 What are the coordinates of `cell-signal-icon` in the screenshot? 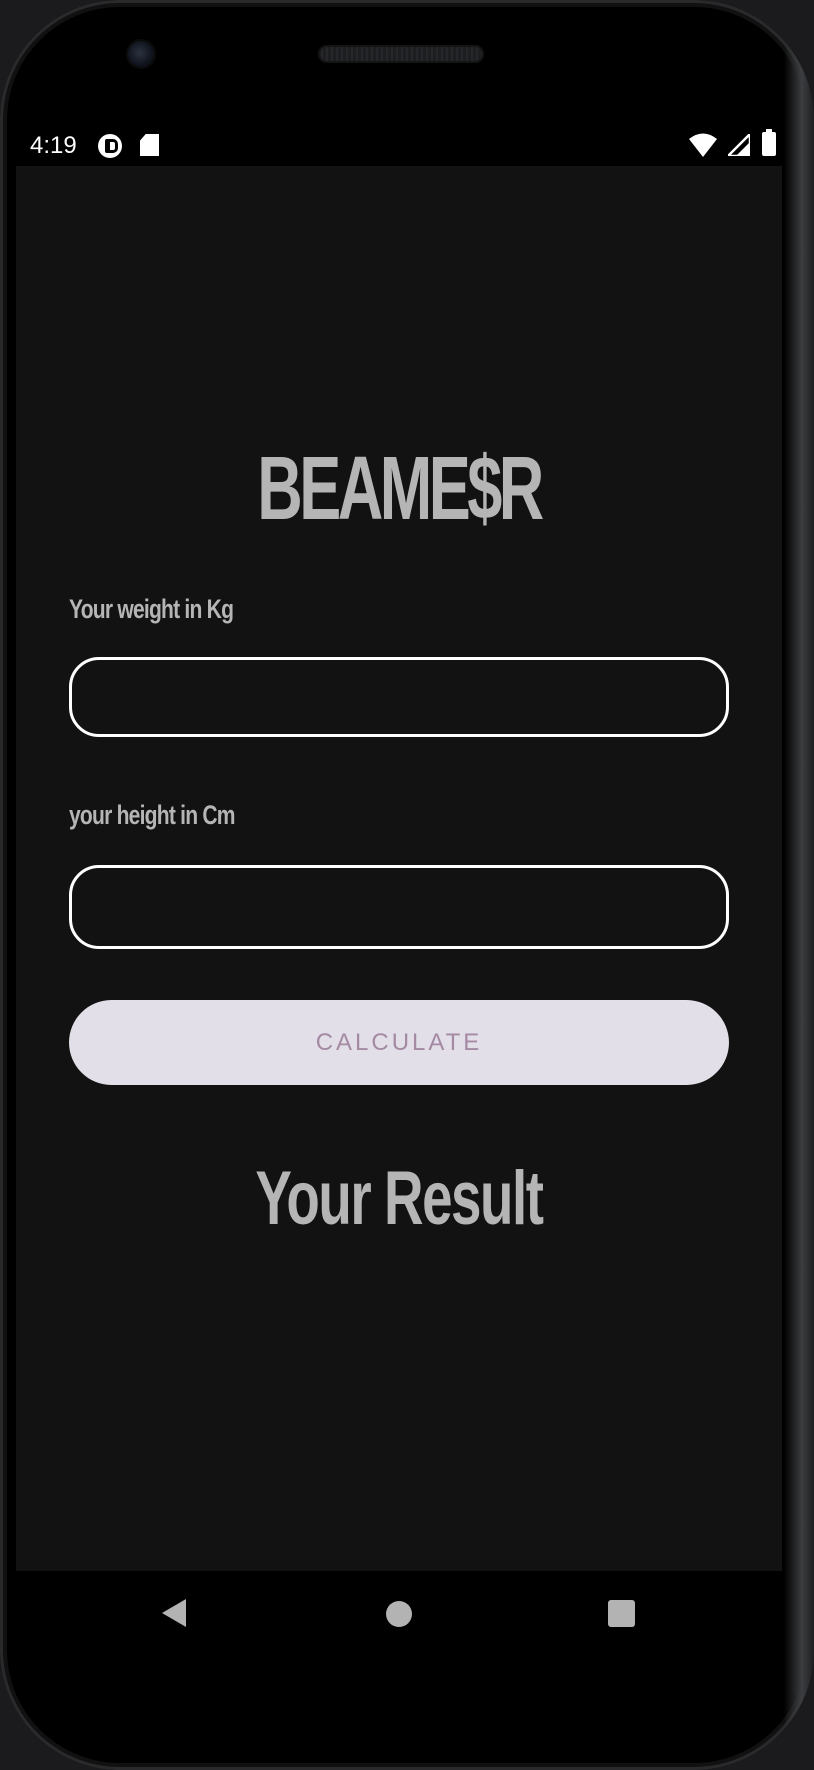 It's located at (739, 145).